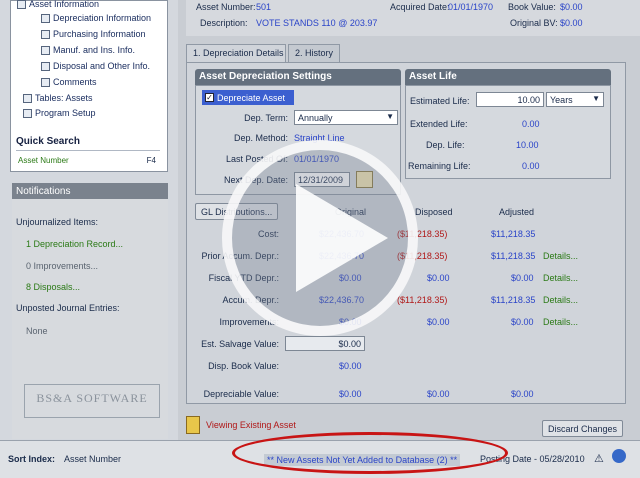 The image size is (640, 478). Describe the element at coordinates (88, 50) in the screenshot. I see `tree-item-manufacturer: Manuf. and Ins. Info.` at that location.